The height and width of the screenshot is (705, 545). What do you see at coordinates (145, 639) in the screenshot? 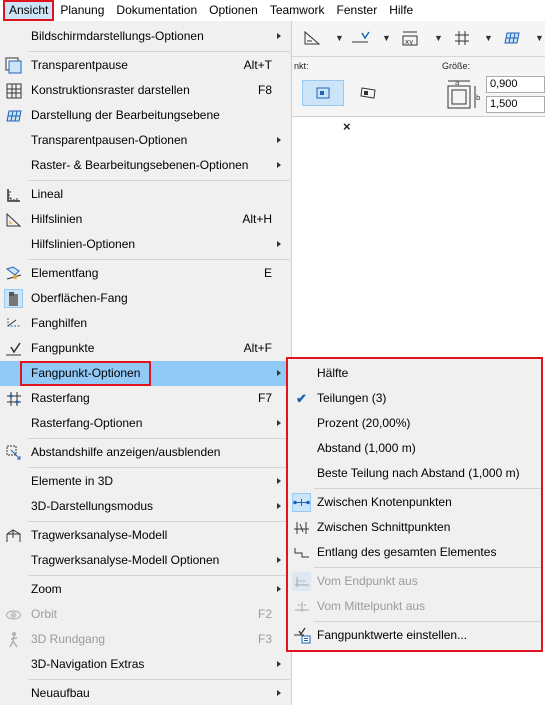
I see `menu-item-3d-rundgang: 3D Rundgang F3` at bounding box center [145, 639].